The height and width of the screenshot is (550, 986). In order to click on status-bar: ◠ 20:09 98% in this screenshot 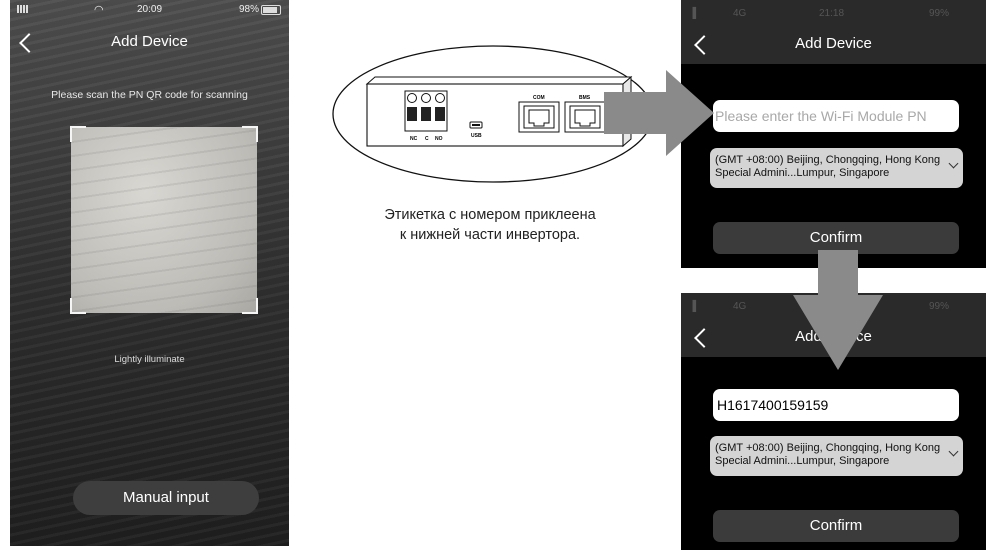, I will do `click(149, 10)`.